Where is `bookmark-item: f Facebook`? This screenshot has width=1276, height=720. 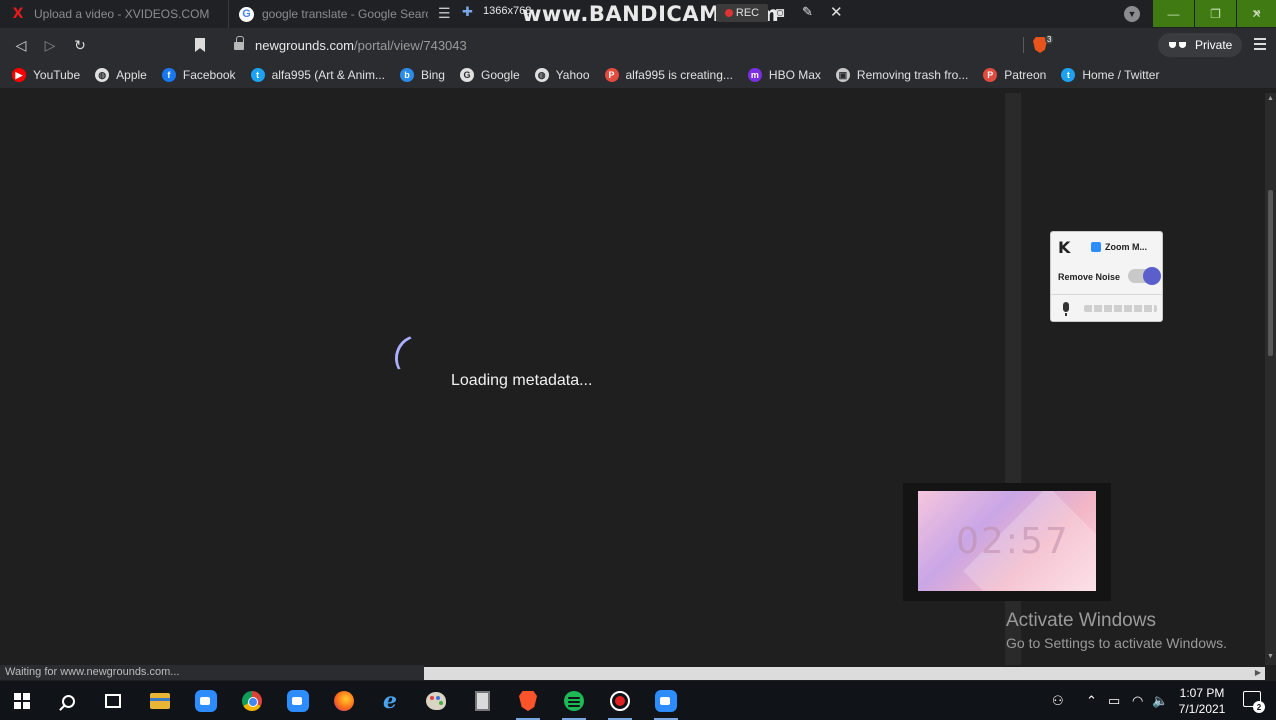
bookmark-item: f Facebook is located at coordinates (198, 75).